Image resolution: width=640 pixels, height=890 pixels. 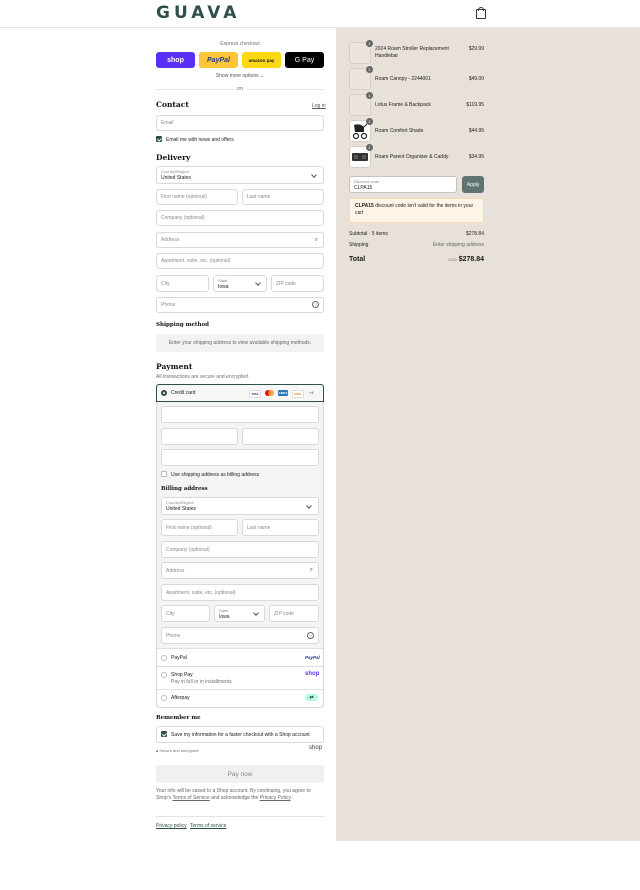 I want to click on card-number-field, so click(x=240, y=414).